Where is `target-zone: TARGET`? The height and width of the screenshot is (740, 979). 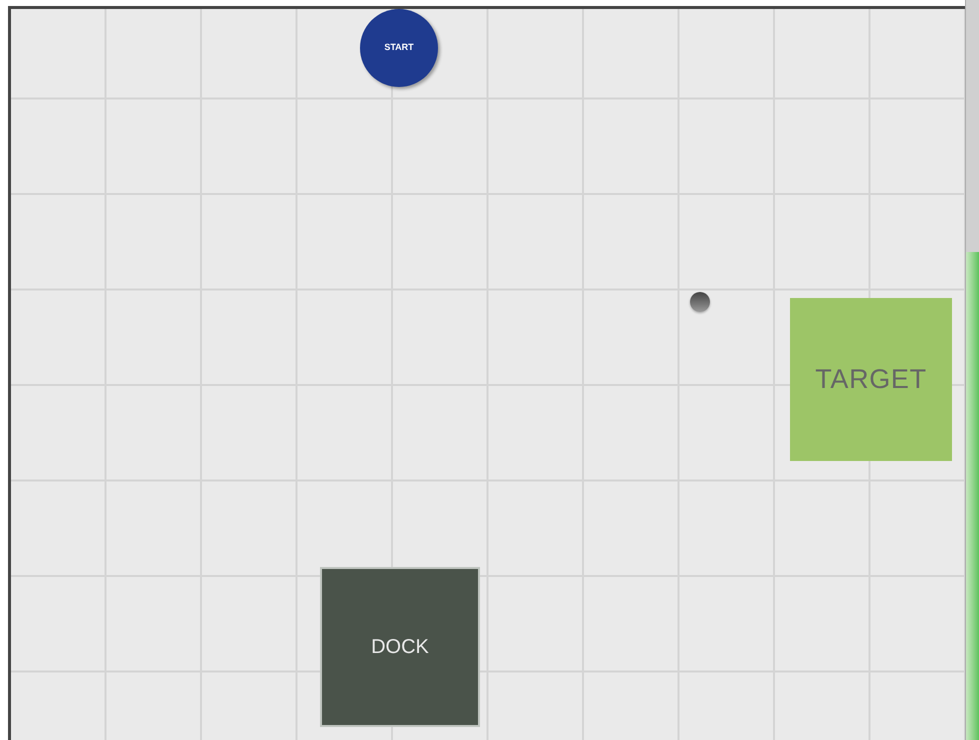 target-zone: TARGET is located at coordinates (871, 379).